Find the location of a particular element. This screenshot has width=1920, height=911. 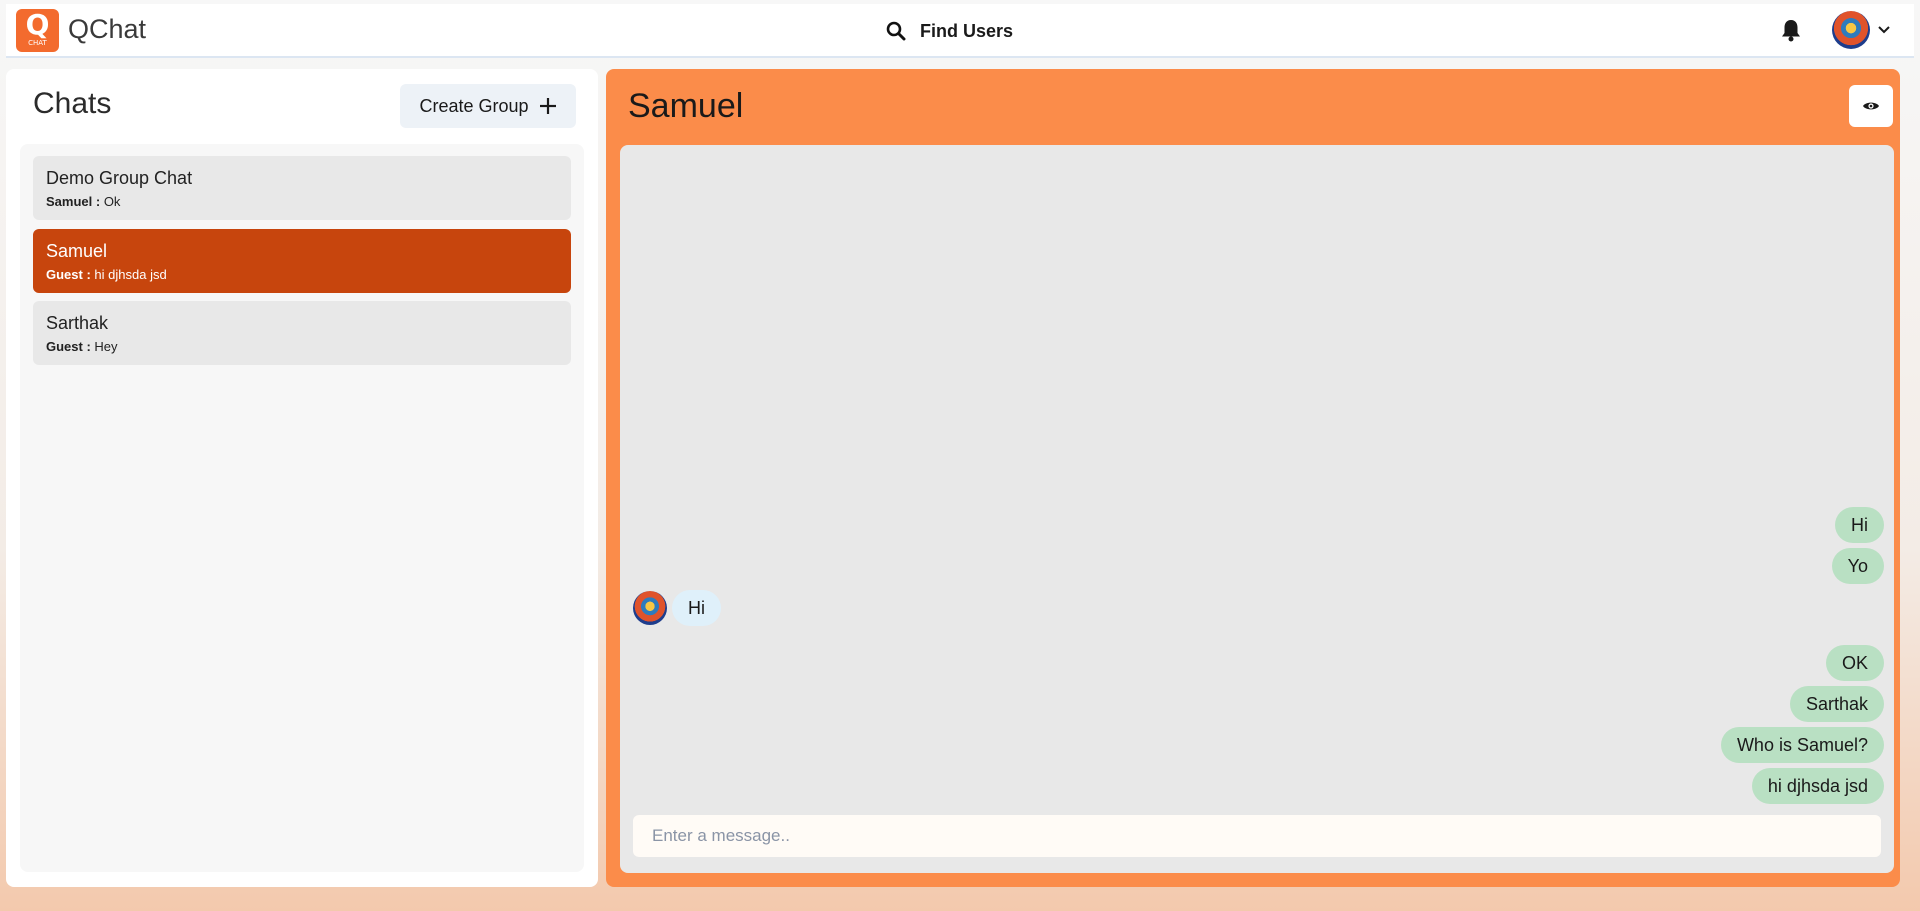

message-bubble: Who is Samuel? is located at coordinates (1802, 745).